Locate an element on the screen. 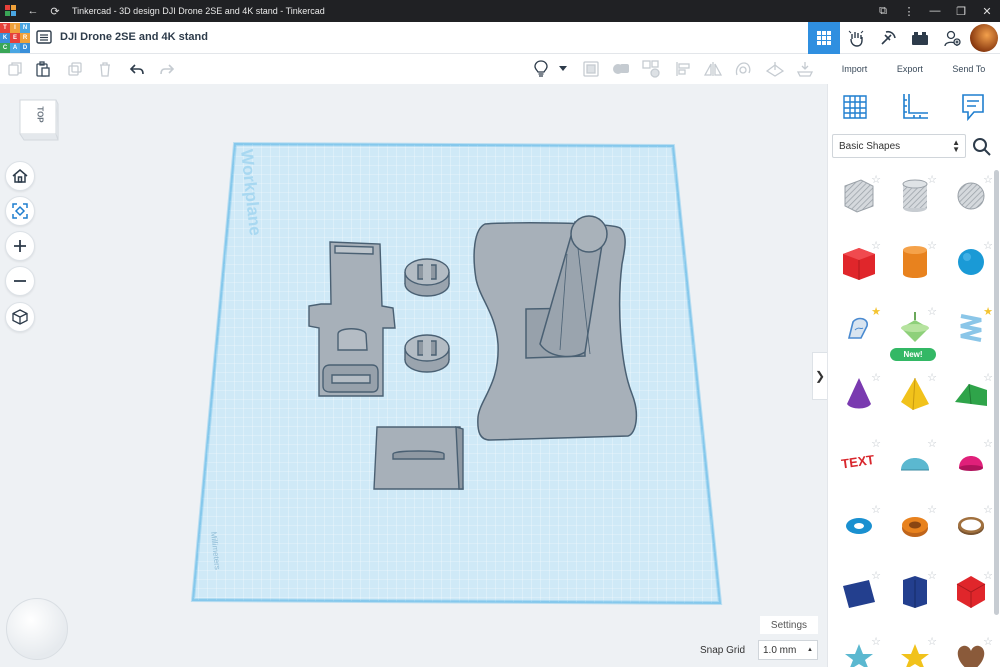  export-button: Export is located at coordinates (910, 69).